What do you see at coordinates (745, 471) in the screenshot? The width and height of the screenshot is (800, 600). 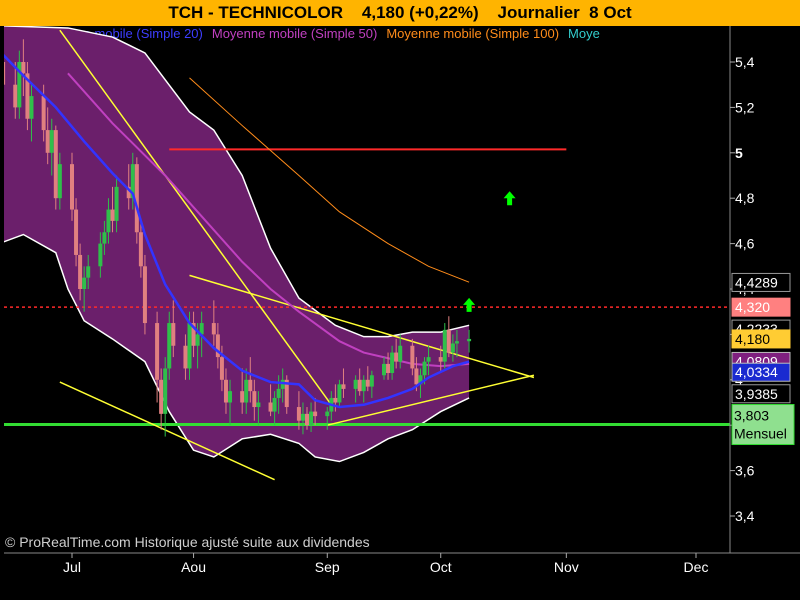 I see `y-tick-label: 3,6` at bounding box center [745, 471].